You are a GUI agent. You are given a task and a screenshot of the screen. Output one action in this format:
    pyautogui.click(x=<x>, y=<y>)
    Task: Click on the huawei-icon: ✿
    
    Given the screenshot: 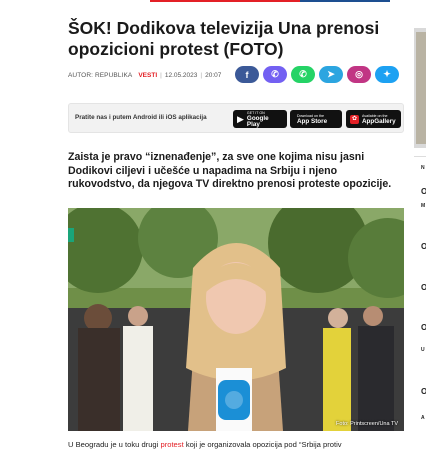 What is the action you would take?
    pyautogui.click(x=354, y=119)
    